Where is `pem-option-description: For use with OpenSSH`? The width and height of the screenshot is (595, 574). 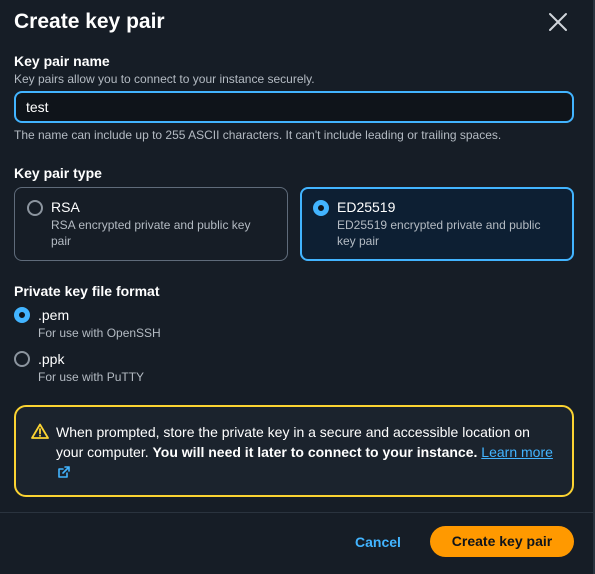 pem-option-description: For use with OpenSSH is located at coordinates (99, 333).